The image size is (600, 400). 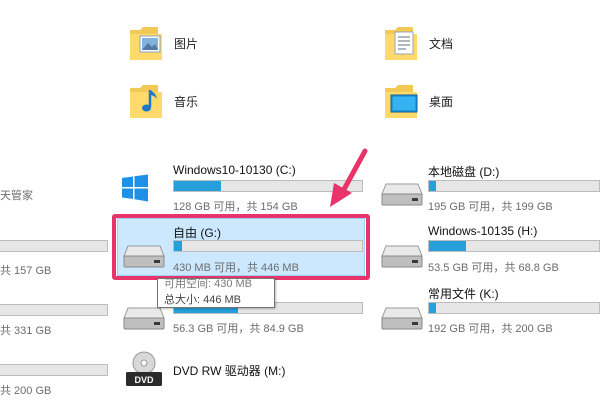 What do you see at coordinates (490, 207) in the screenshot?
I see `drive-space-info: 195 GB 可用，共 199 GB` at bounding box center [490, 207].